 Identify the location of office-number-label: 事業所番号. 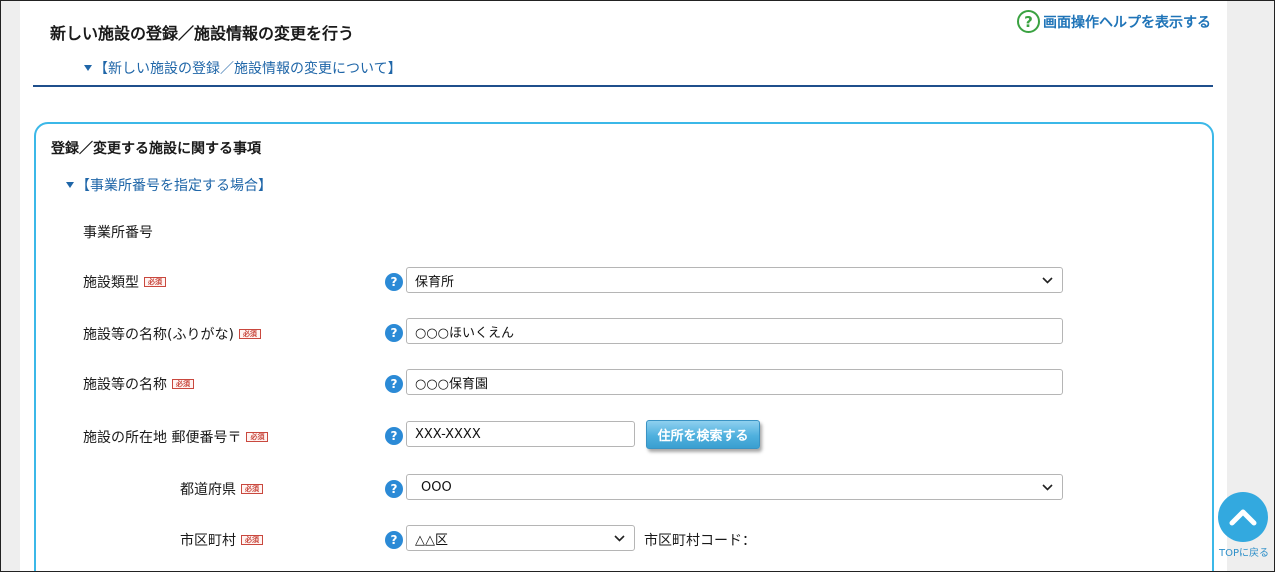
(118, 232).